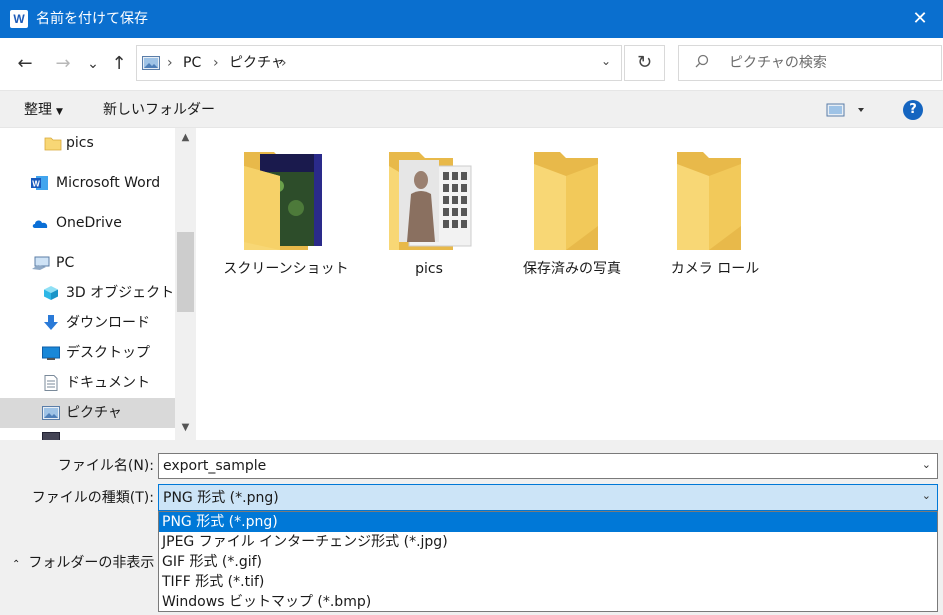 The height and width of the screenshot is (615, 943). I want to click on sidebar-item-label: ダウンロード, so click(108, 323).